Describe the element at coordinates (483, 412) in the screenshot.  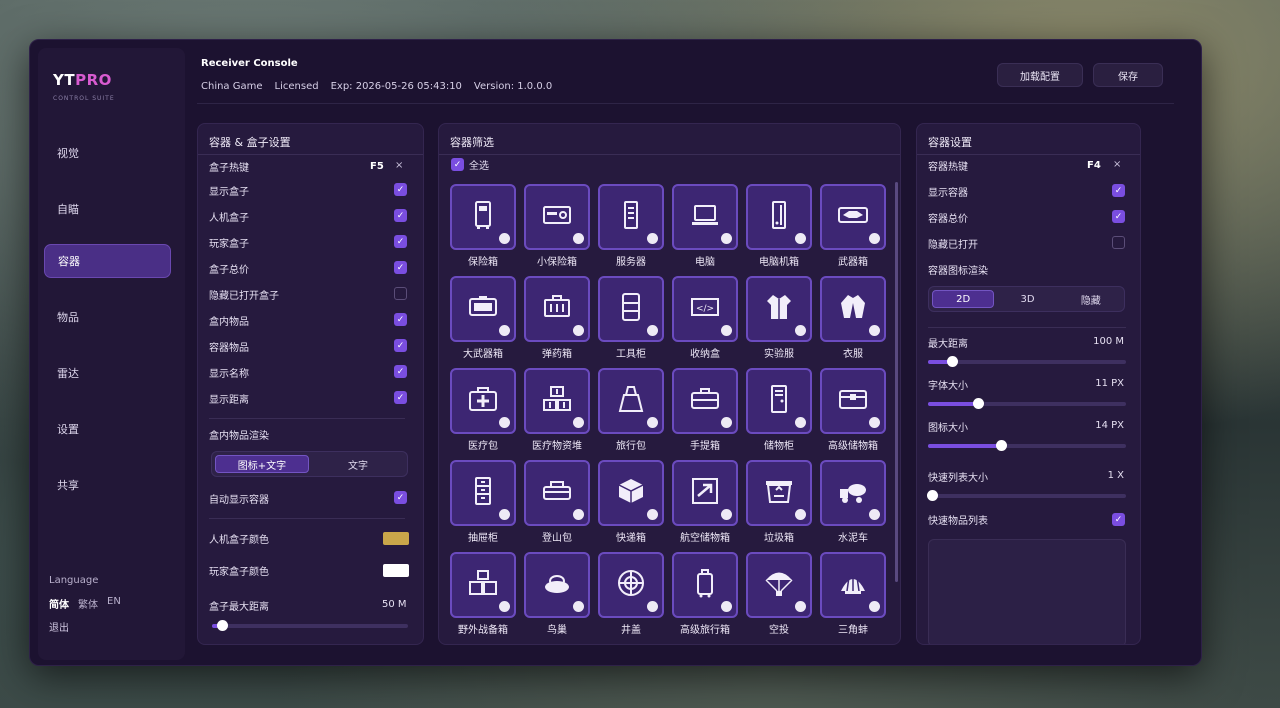
I see `container-filter-item: 医疗包` at that location.